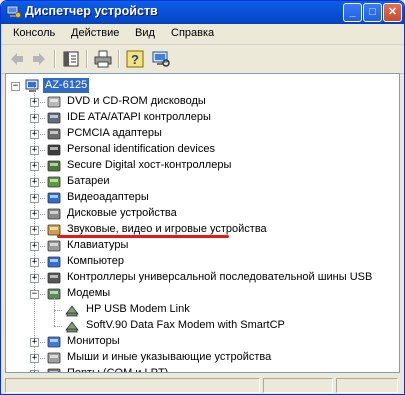  What do you see at coordinates (201, 294) in the screenshot?
I see `tree-category-row: − Модемы` at bounding box center [201, 294].